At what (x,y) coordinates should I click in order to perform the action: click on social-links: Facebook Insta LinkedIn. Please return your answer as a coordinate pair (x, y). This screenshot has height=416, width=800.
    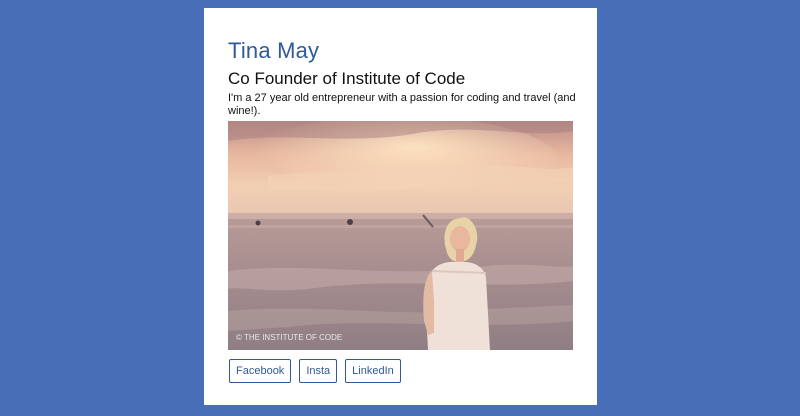
    Looking at the image, I should click on (315, 371).